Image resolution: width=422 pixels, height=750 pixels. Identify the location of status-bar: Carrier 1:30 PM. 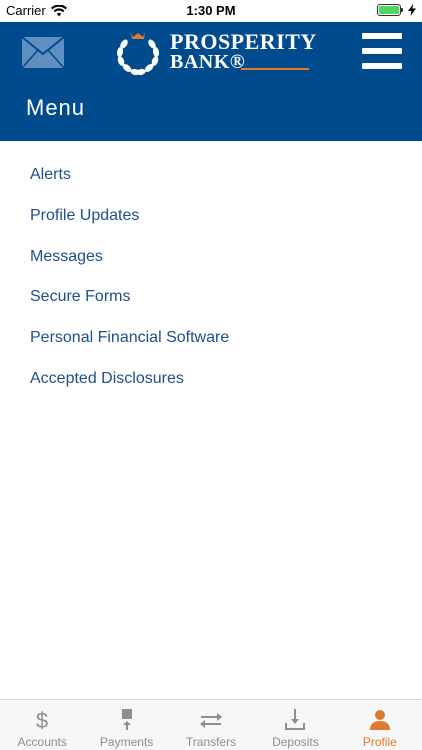
(211, 11).